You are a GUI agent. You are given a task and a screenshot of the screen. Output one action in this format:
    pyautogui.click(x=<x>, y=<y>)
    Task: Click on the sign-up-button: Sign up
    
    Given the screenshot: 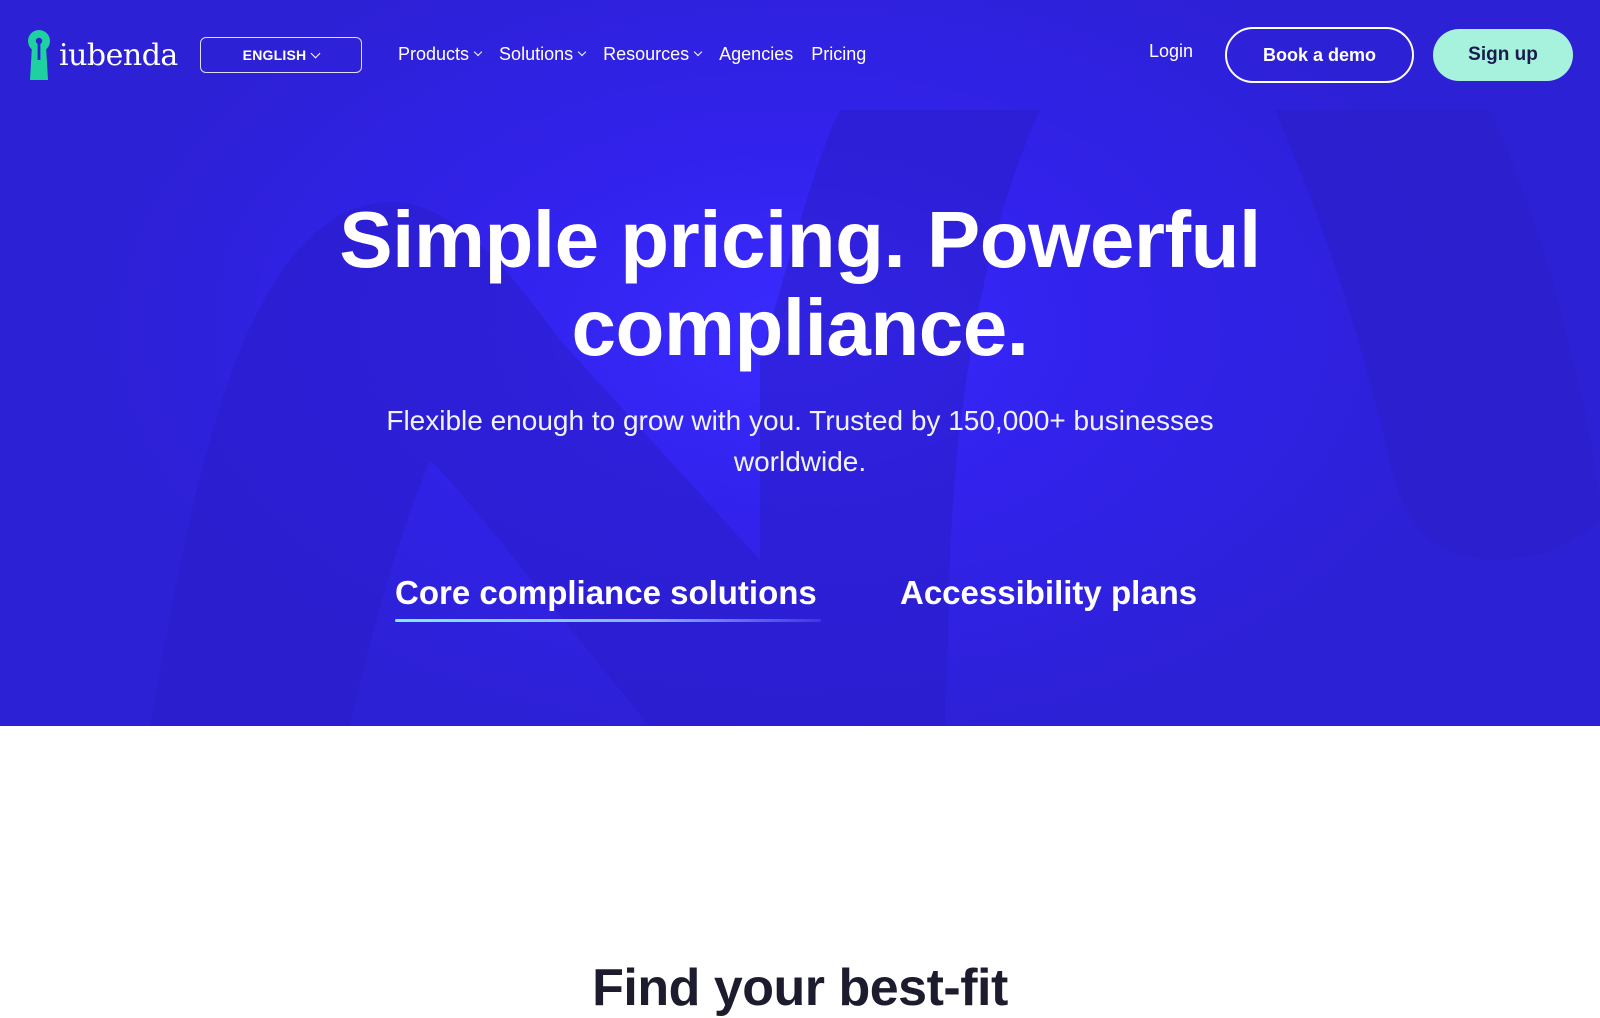 What is the action you would take?
    pyautogui.click(x=1503, y=55)
    